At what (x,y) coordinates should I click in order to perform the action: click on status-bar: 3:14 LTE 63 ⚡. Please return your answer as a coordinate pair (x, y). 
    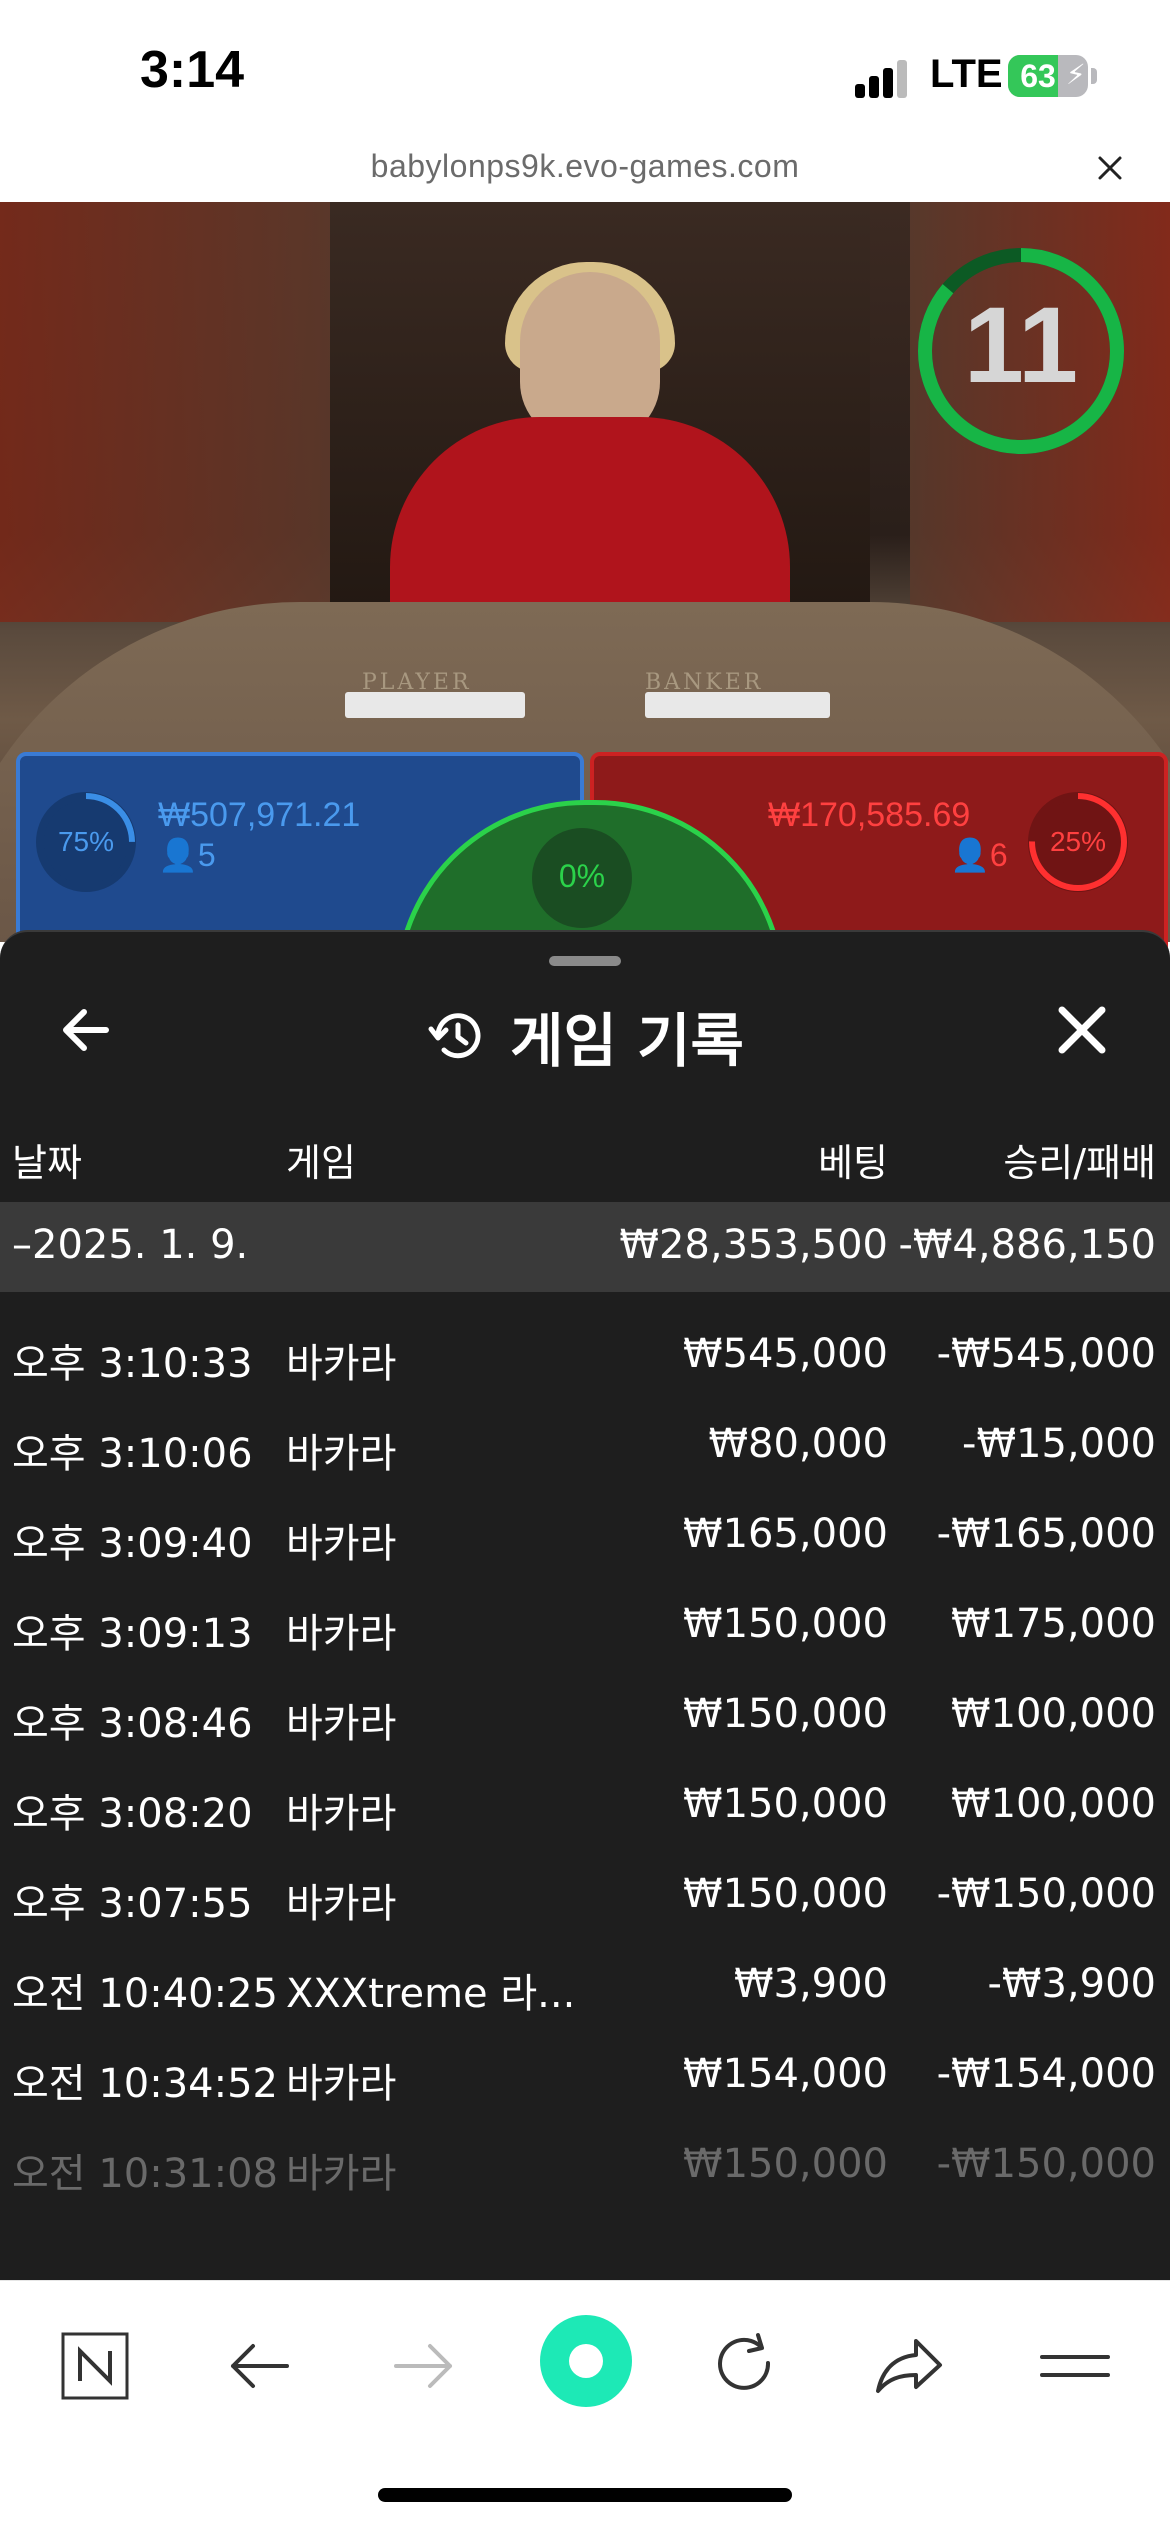
    Looking at the image, I should click on (585, 70).